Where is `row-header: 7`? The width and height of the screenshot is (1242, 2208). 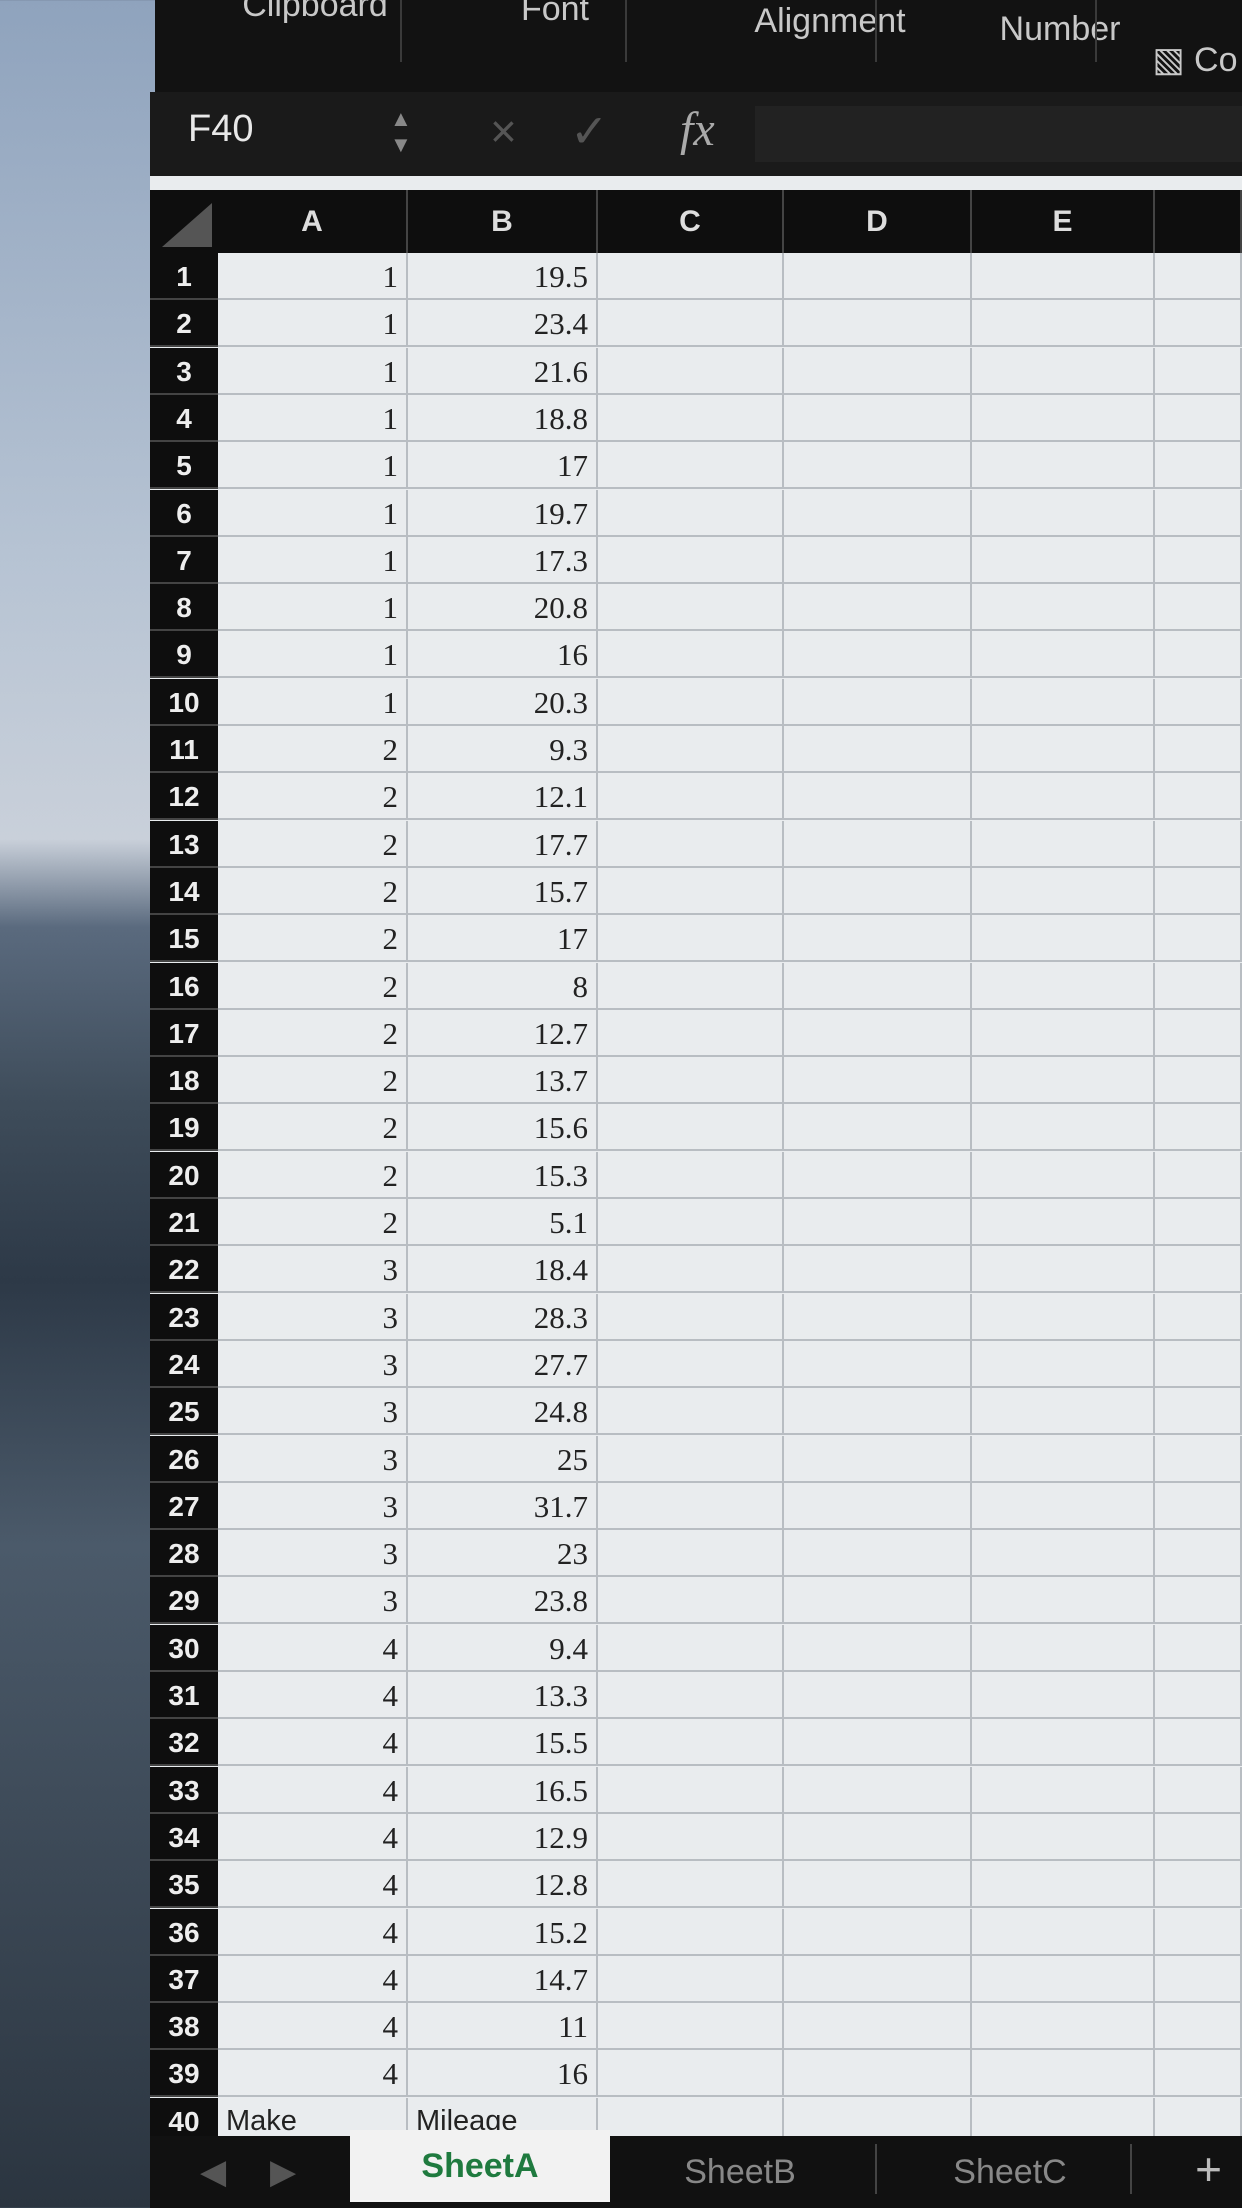
row-header: 7 is located at coordinates (184, 560).